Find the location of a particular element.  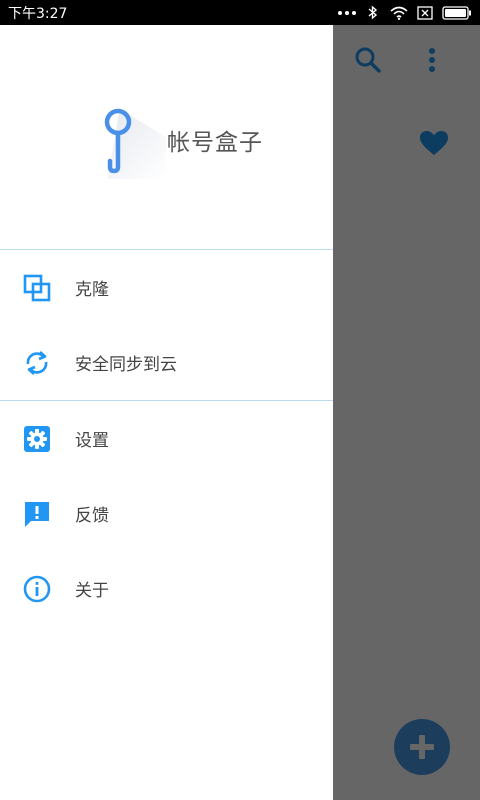

add-fab-button is located at coordinates (422, 747).